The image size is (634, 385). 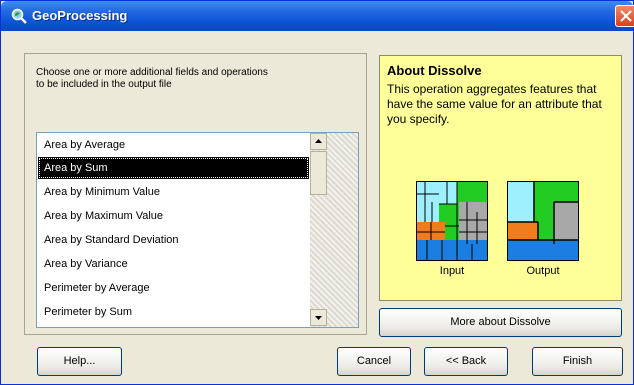 I want to click on scroll-down-button, so click(x=318, y=317).